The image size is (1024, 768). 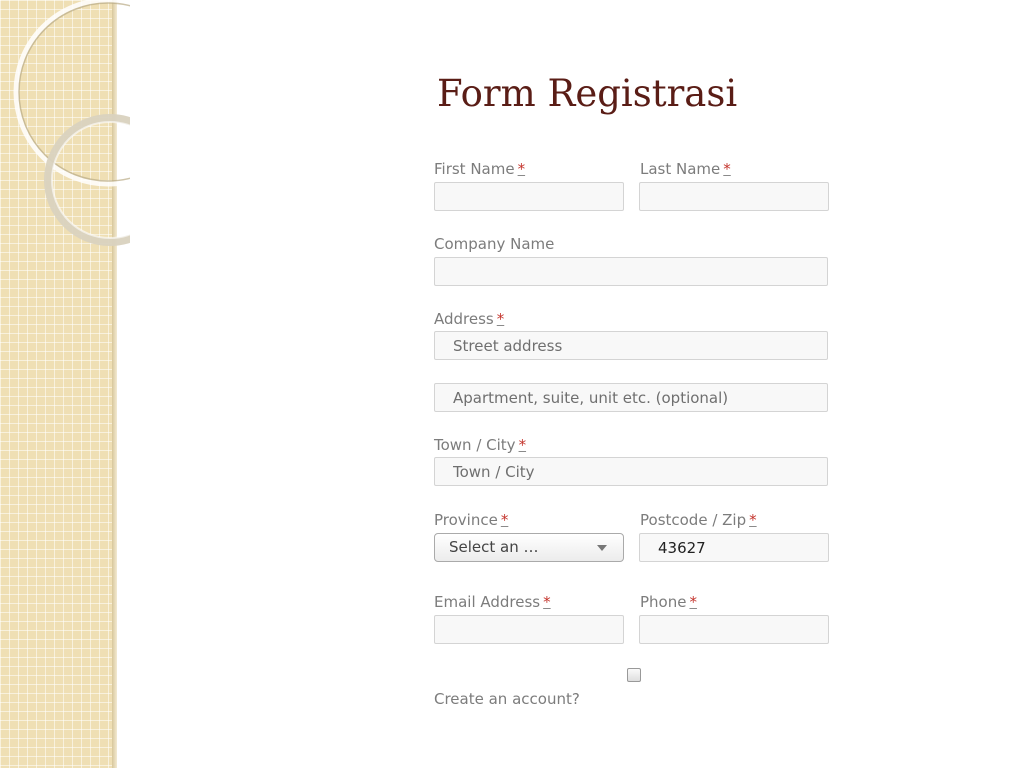 What do you see at coordinates (529, 196) in the screenshot?
I see `first-name-field` at bounding box center [529, 196].